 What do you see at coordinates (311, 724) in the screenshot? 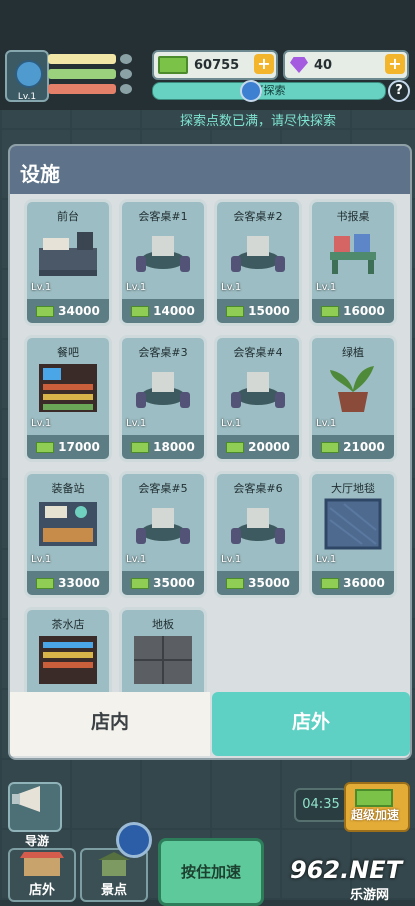
I see `tab-outside: 店外` at bounding box center [311, 724].